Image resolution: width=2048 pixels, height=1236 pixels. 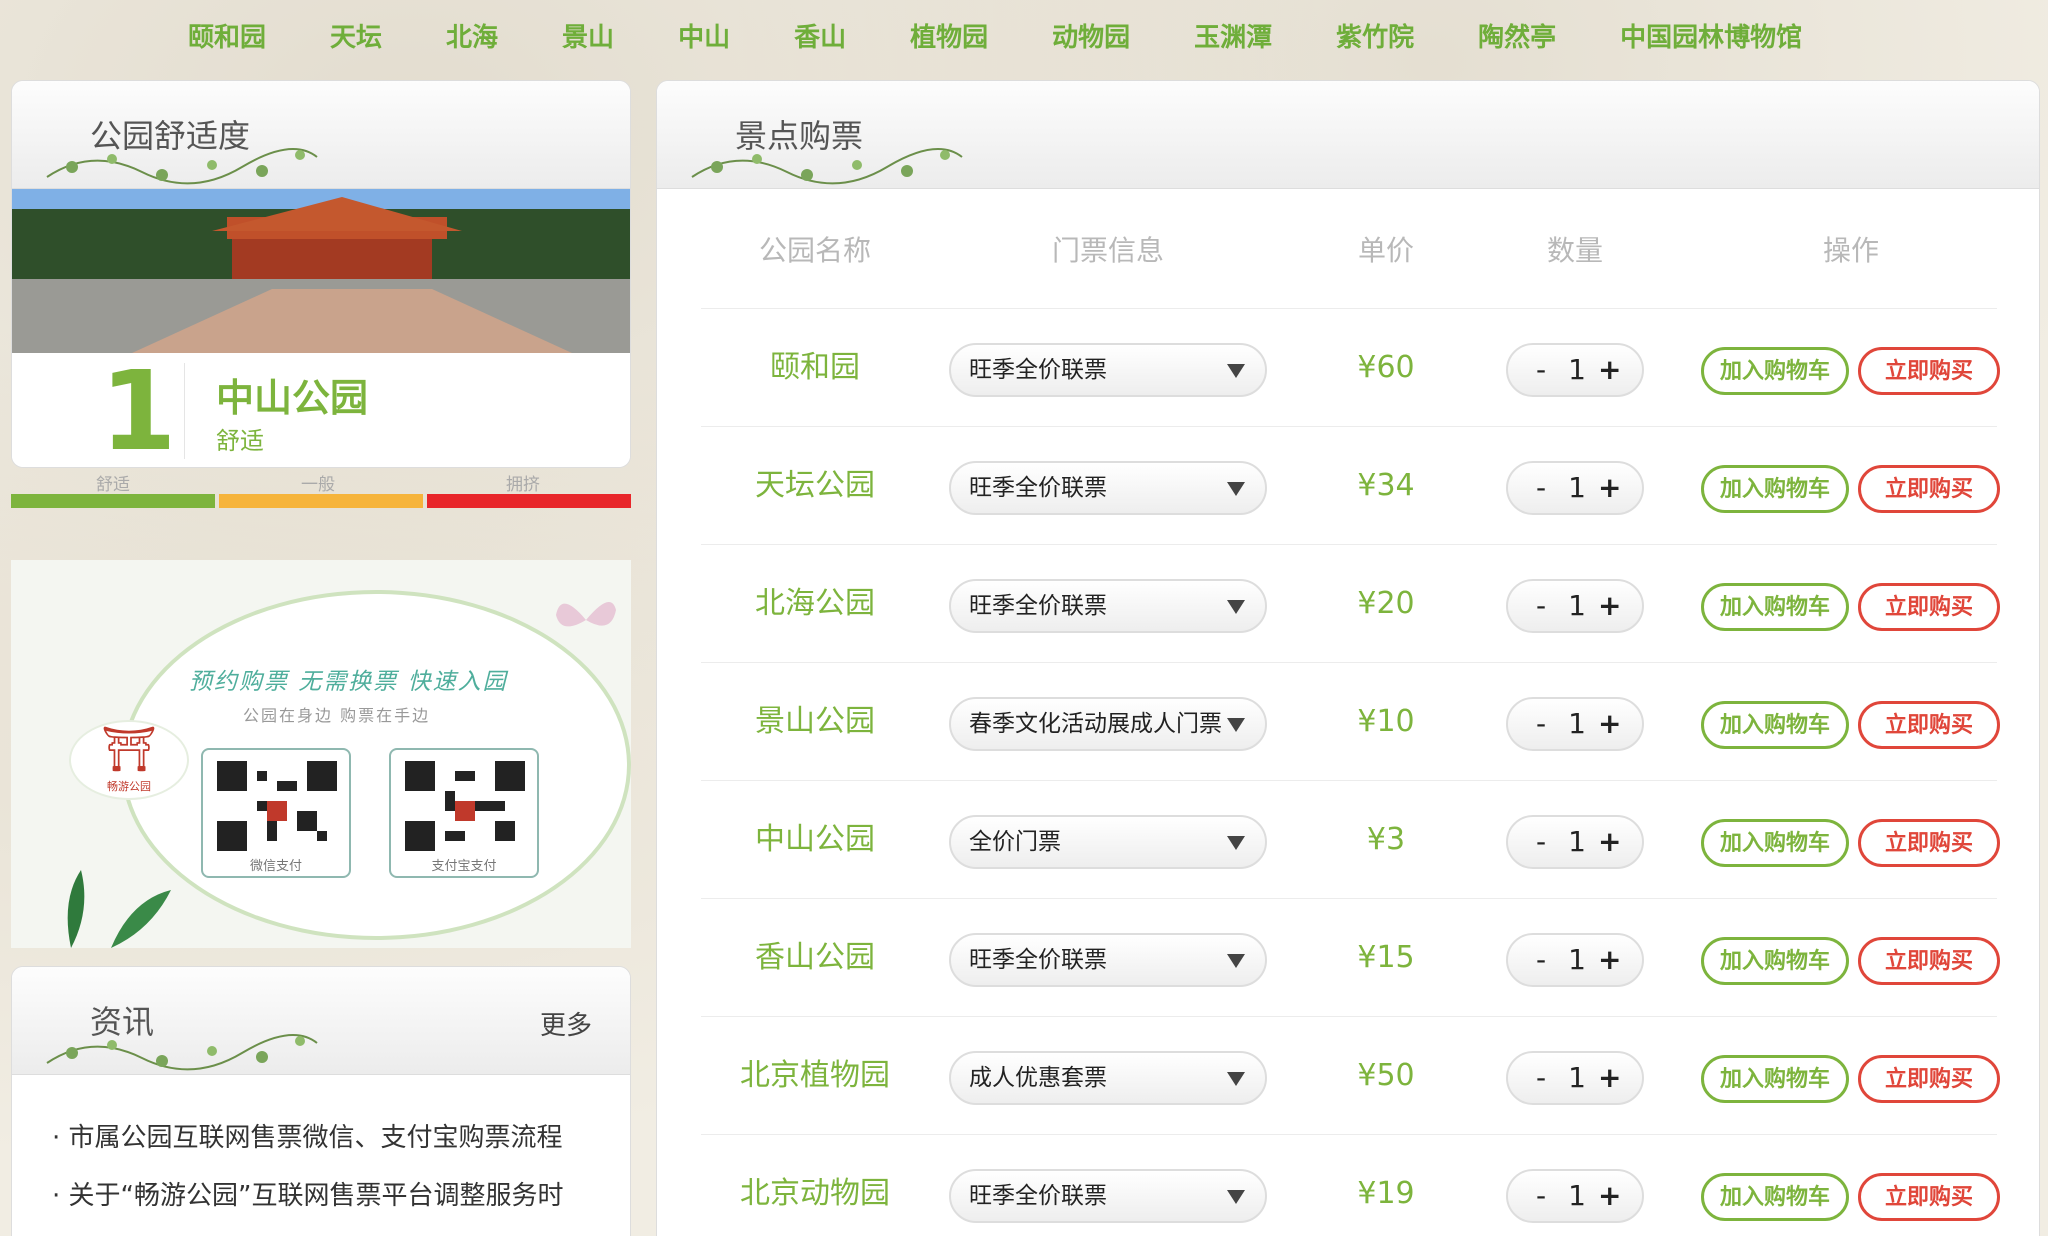 What do you see at coordinates (1711, 35) in the screenshot?
I see `nav-item-garden-museum: 中国园林博物馆` at bounding box center [1711, 35].